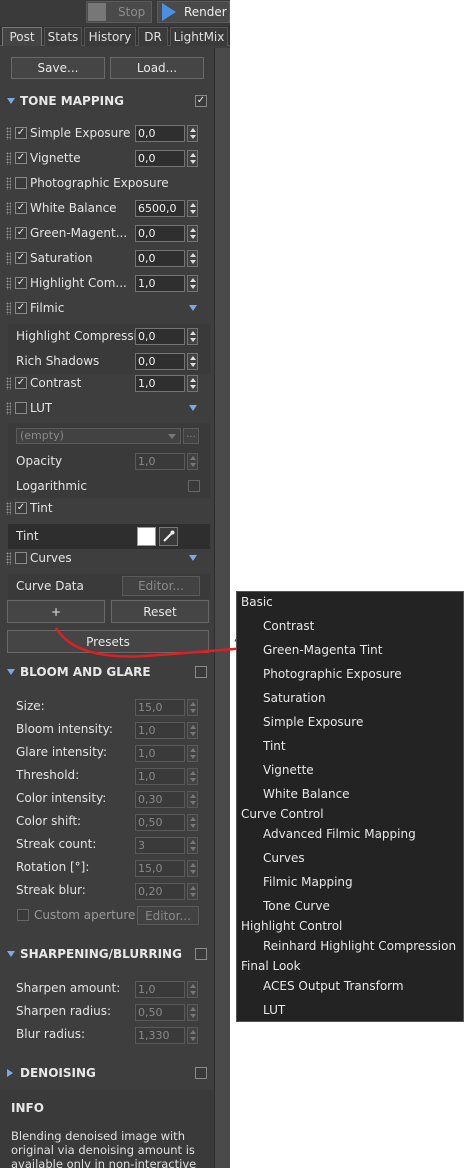 The height and width of the screenshot is (1168, 473). Describe the element at coordinates (107, 953) in the screenshot. I see `sharpening-header: SHARPENING/BLURRING` at that location.